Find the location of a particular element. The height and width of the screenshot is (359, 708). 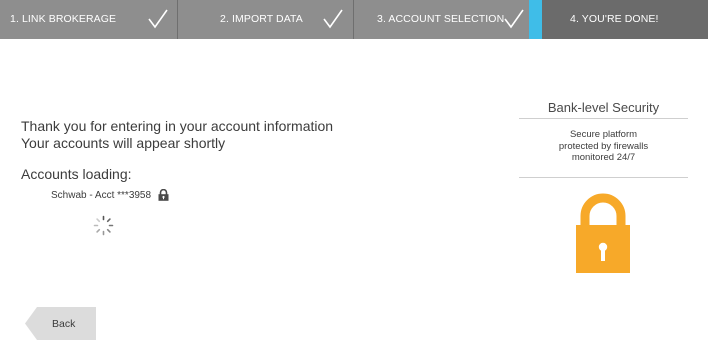

back-button-label: Back is located at coordinates (64, 324).